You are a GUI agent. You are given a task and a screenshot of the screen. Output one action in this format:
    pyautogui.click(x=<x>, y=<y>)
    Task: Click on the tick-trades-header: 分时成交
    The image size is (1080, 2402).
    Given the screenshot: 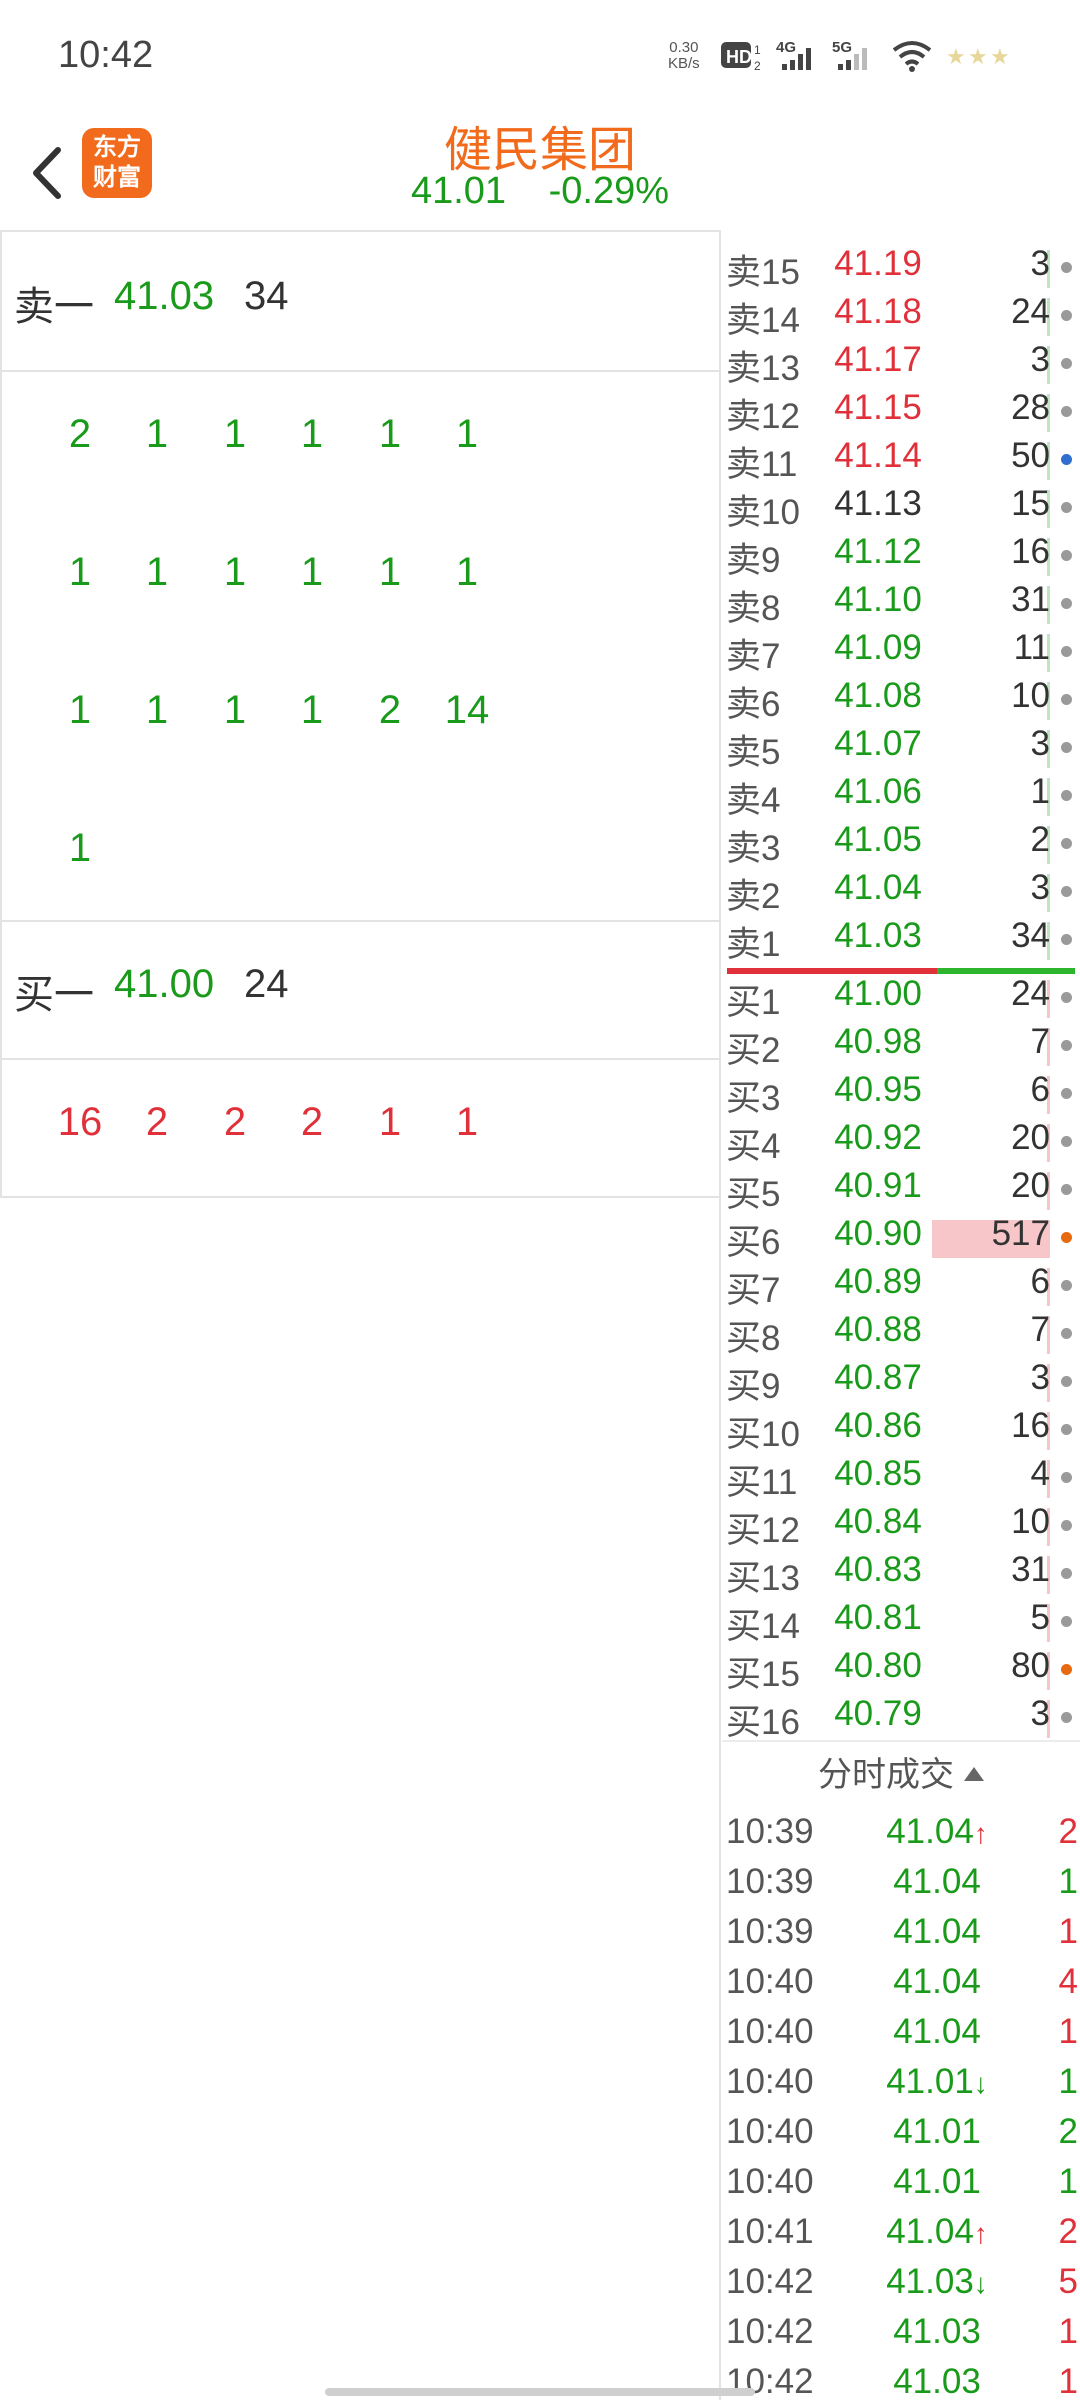 What is the action you would take?
    pyautogui.click(x=901, y=1775)
    